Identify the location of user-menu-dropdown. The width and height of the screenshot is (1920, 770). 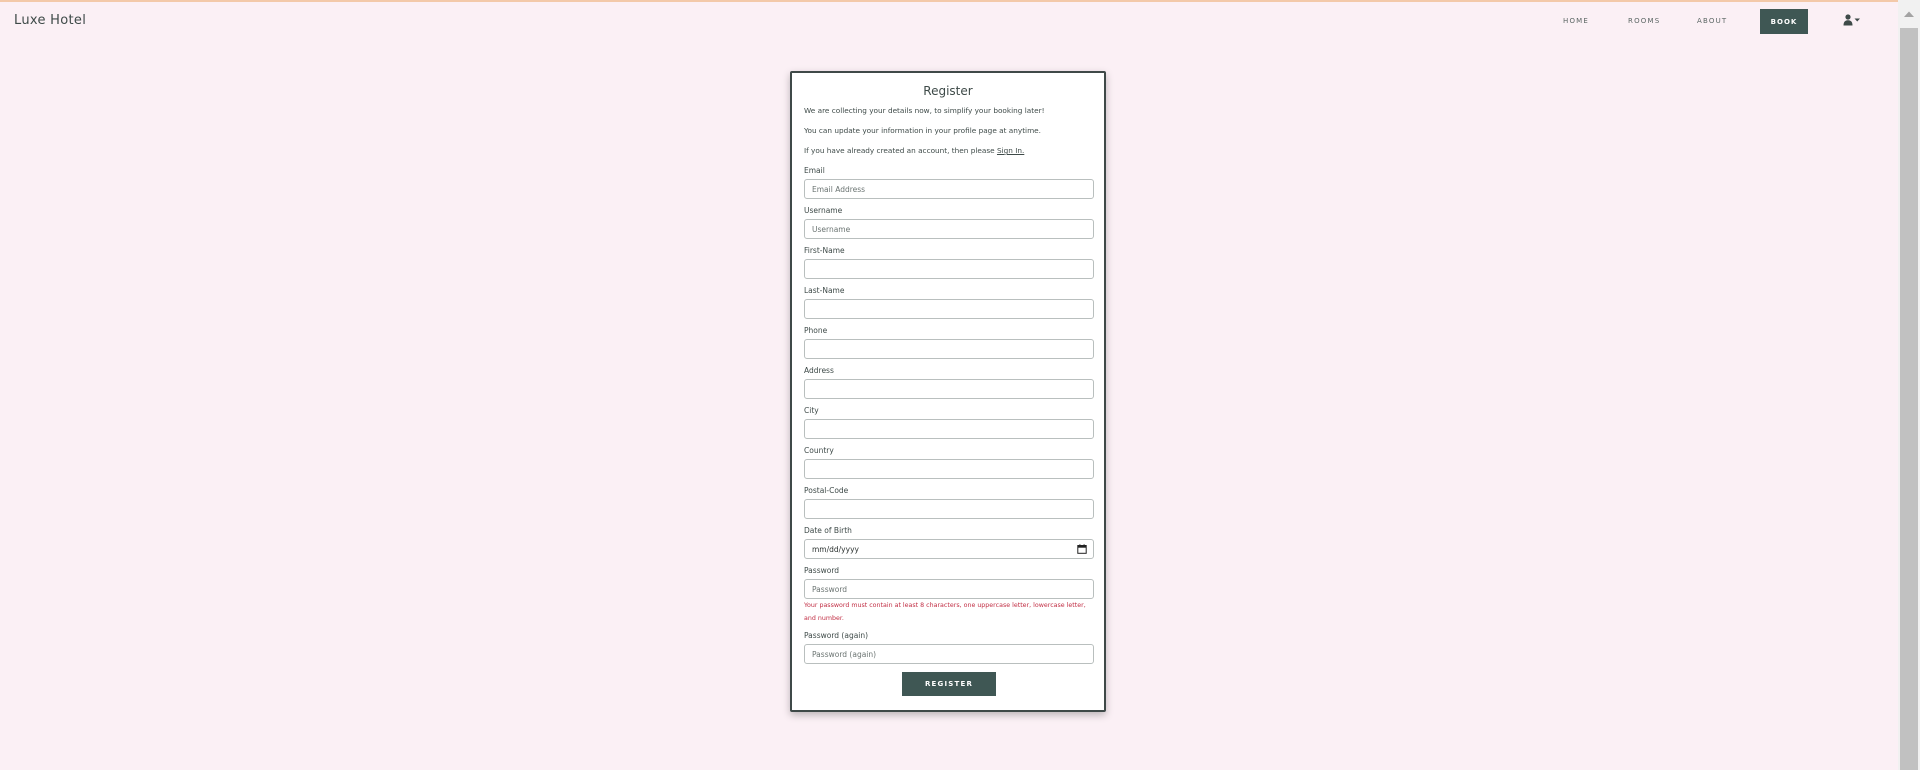
(1853, 21).